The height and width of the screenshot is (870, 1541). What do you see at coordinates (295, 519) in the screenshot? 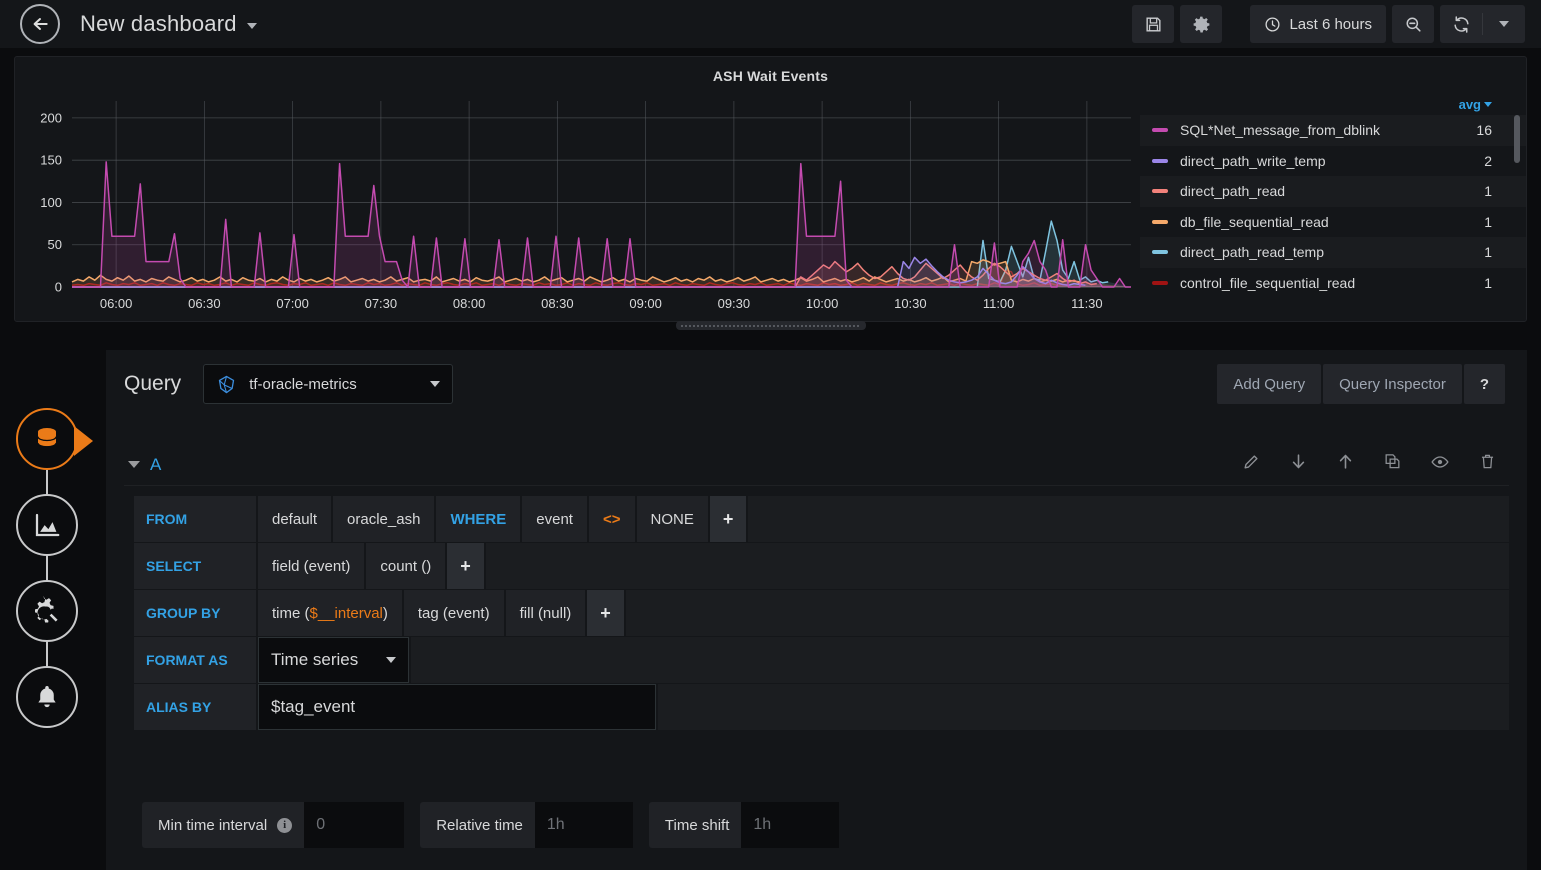
I see `from-policy-segment: default` at bounding box center [295, 519].